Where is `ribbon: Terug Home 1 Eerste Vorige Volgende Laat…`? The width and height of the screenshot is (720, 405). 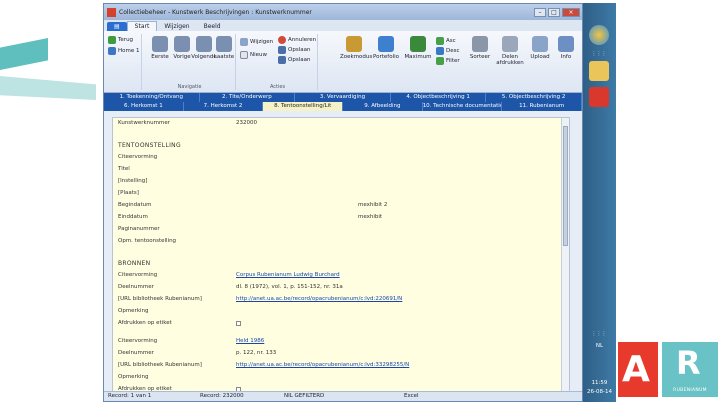
ribbon: Terug Home 1 Eerste Vorige Volgende Laat… is located at coordinates (343, 62).